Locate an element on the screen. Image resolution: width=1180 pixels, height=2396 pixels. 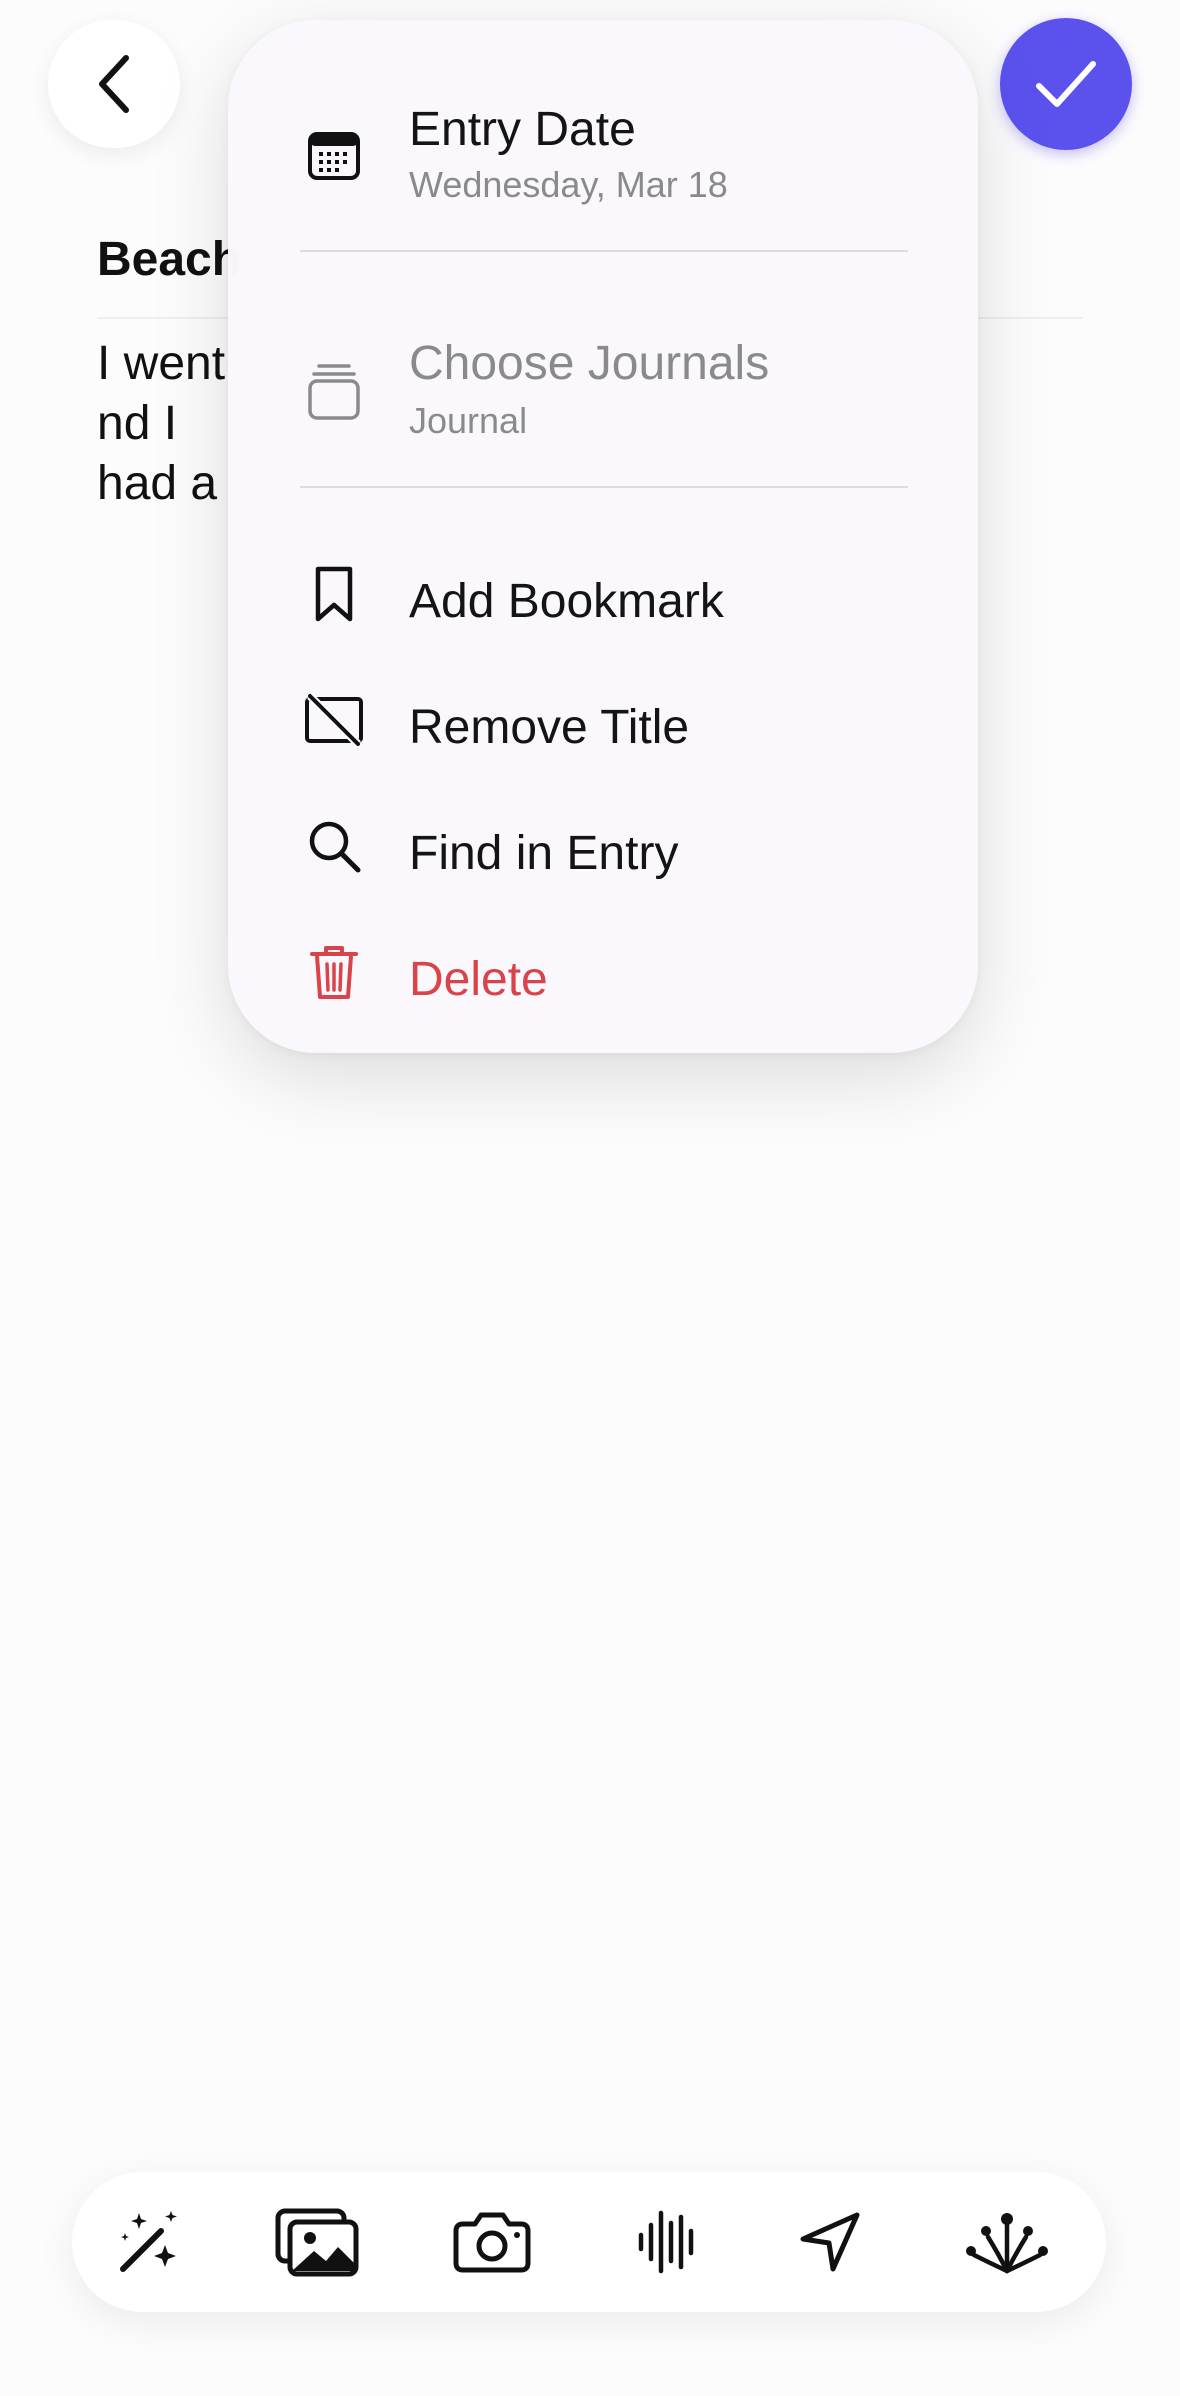
back-button is located at coordinates (114, 84).